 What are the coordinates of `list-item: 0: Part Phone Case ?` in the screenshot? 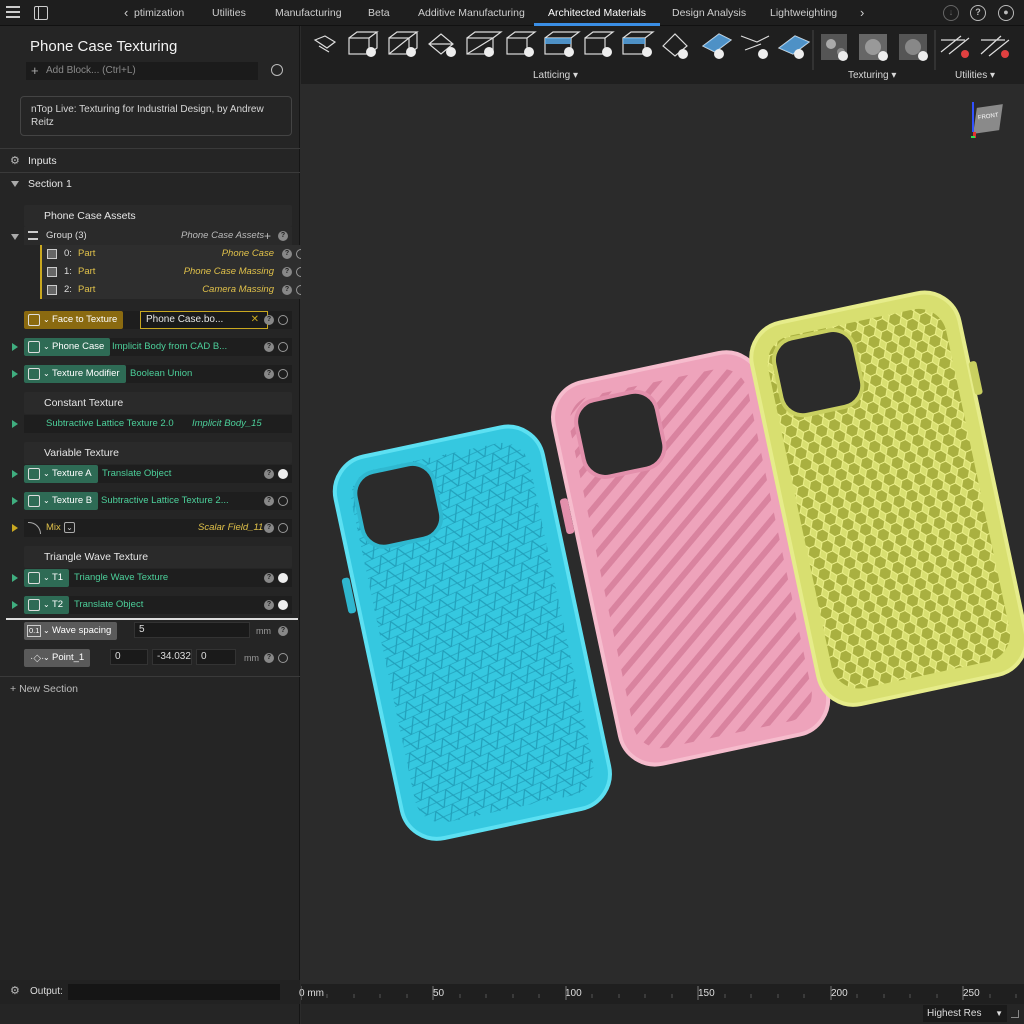 It's located at (176, 254).